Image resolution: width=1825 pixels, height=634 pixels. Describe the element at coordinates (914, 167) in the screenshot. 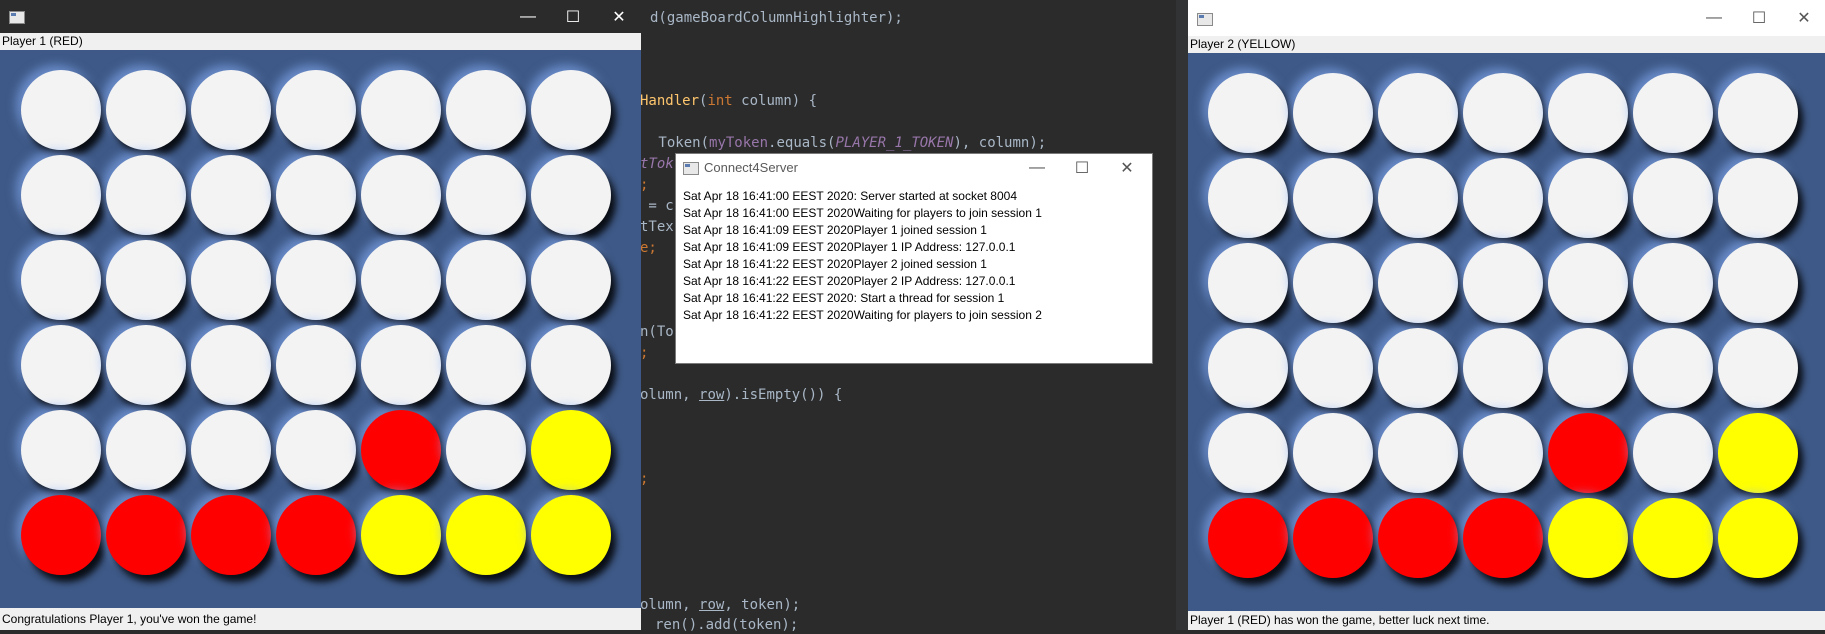

I see `server-titlebar: Connect4Server — ☐ ✕` at that location.